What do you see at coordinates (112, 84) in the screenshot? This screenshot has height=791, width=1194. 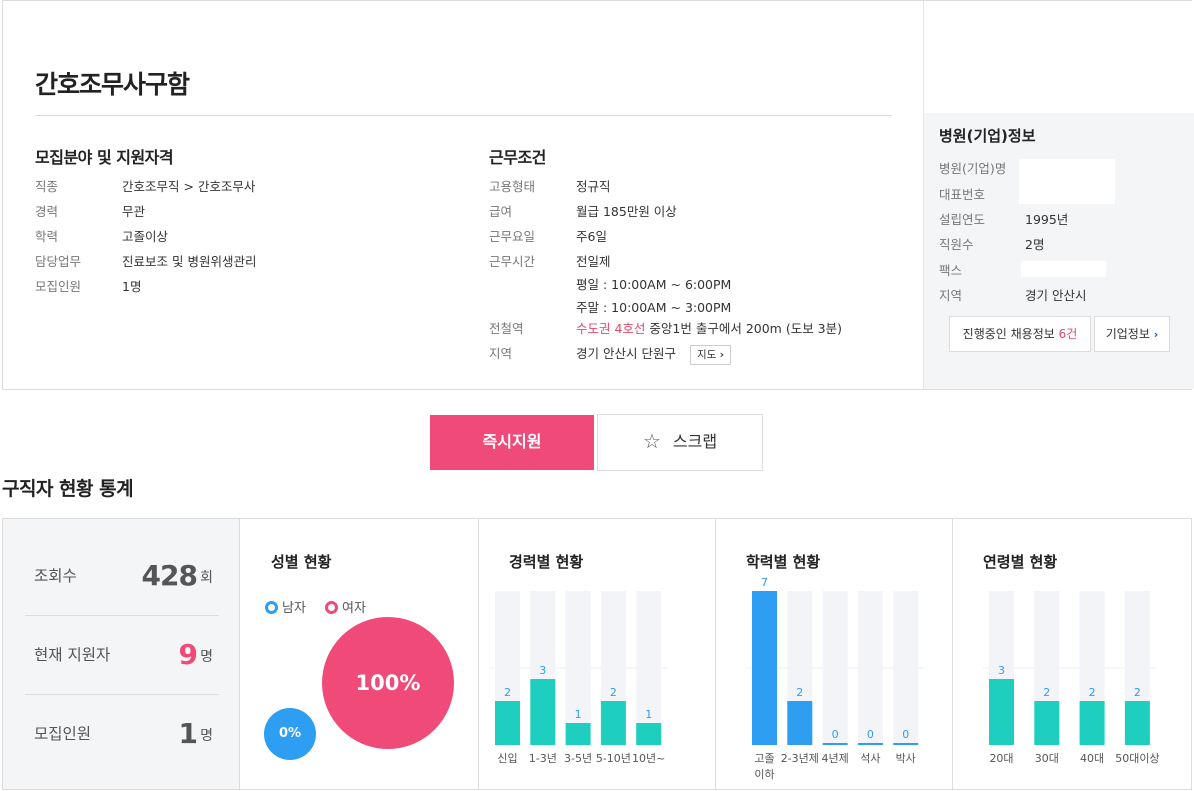 I see `job-title: 간호조무사구함` at bounding box center [112, 84].